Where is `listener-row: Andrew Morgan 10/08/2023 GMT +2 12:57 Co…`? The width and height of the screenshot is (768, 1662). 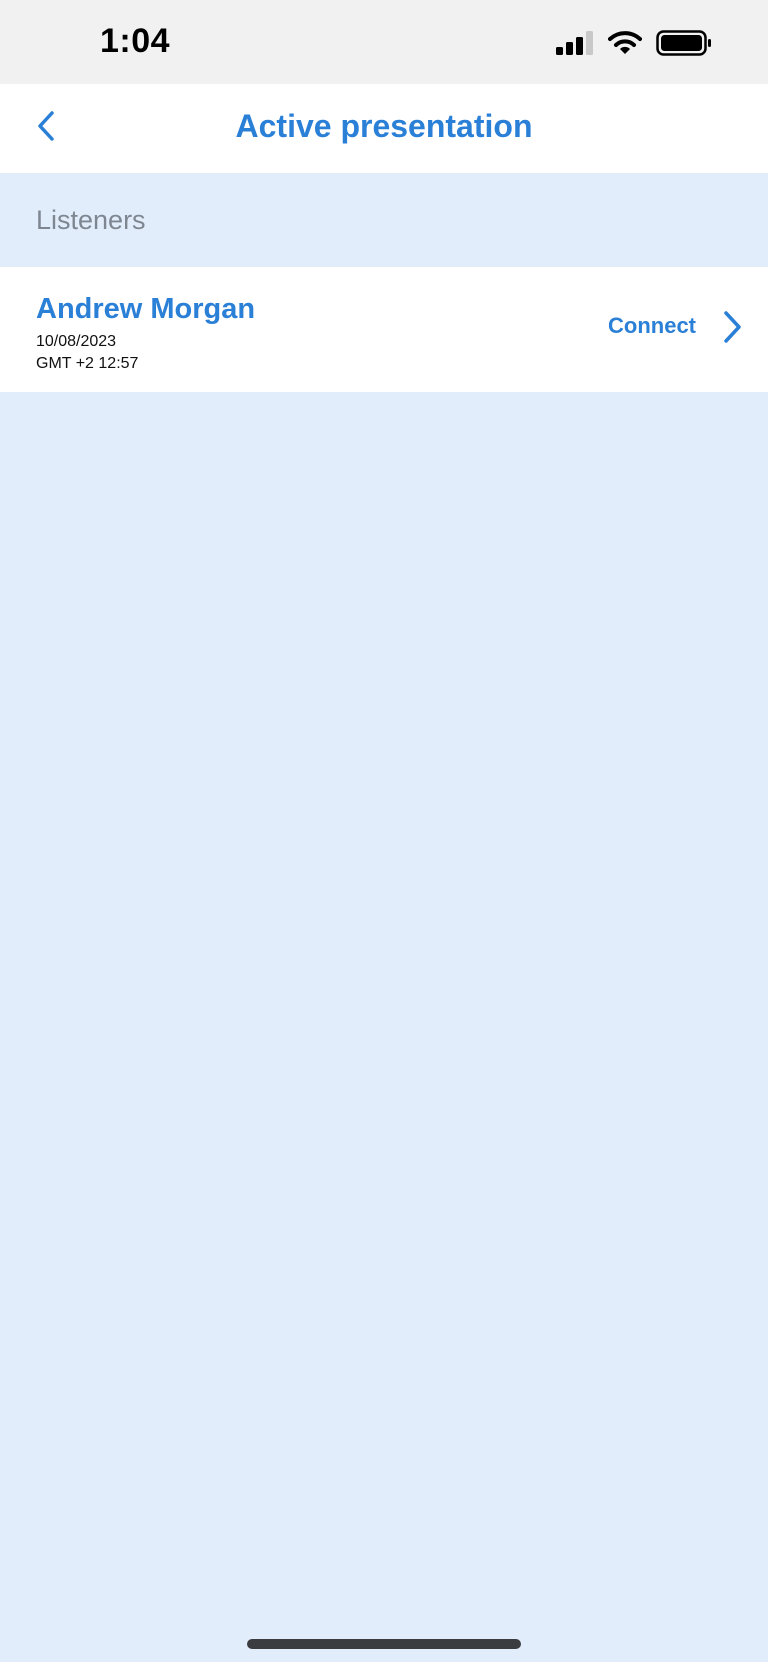
listener-row: Andrew Morgan 10/08/2023 GMT +2 12:57 Co… is located at coordinates (384, 329).